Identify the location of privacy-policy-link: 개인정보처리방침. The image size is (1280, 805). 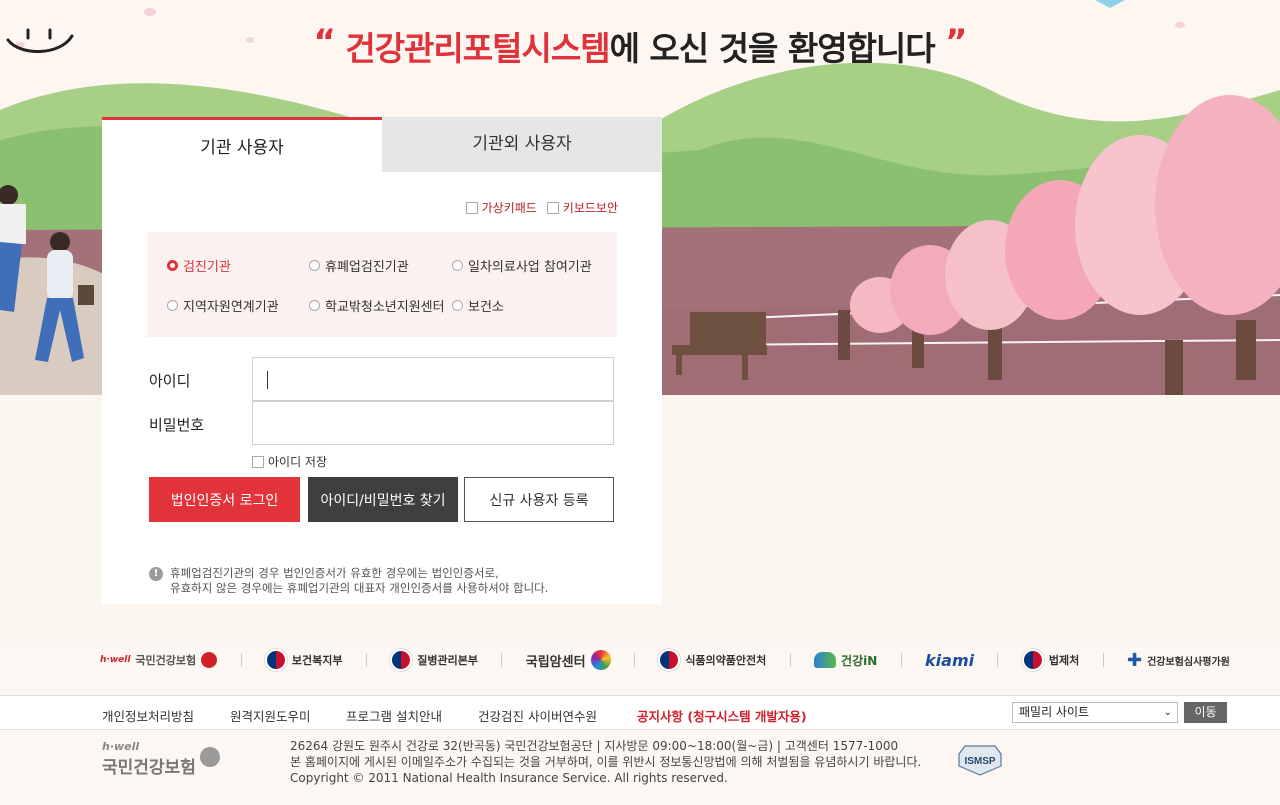
(148, 715).